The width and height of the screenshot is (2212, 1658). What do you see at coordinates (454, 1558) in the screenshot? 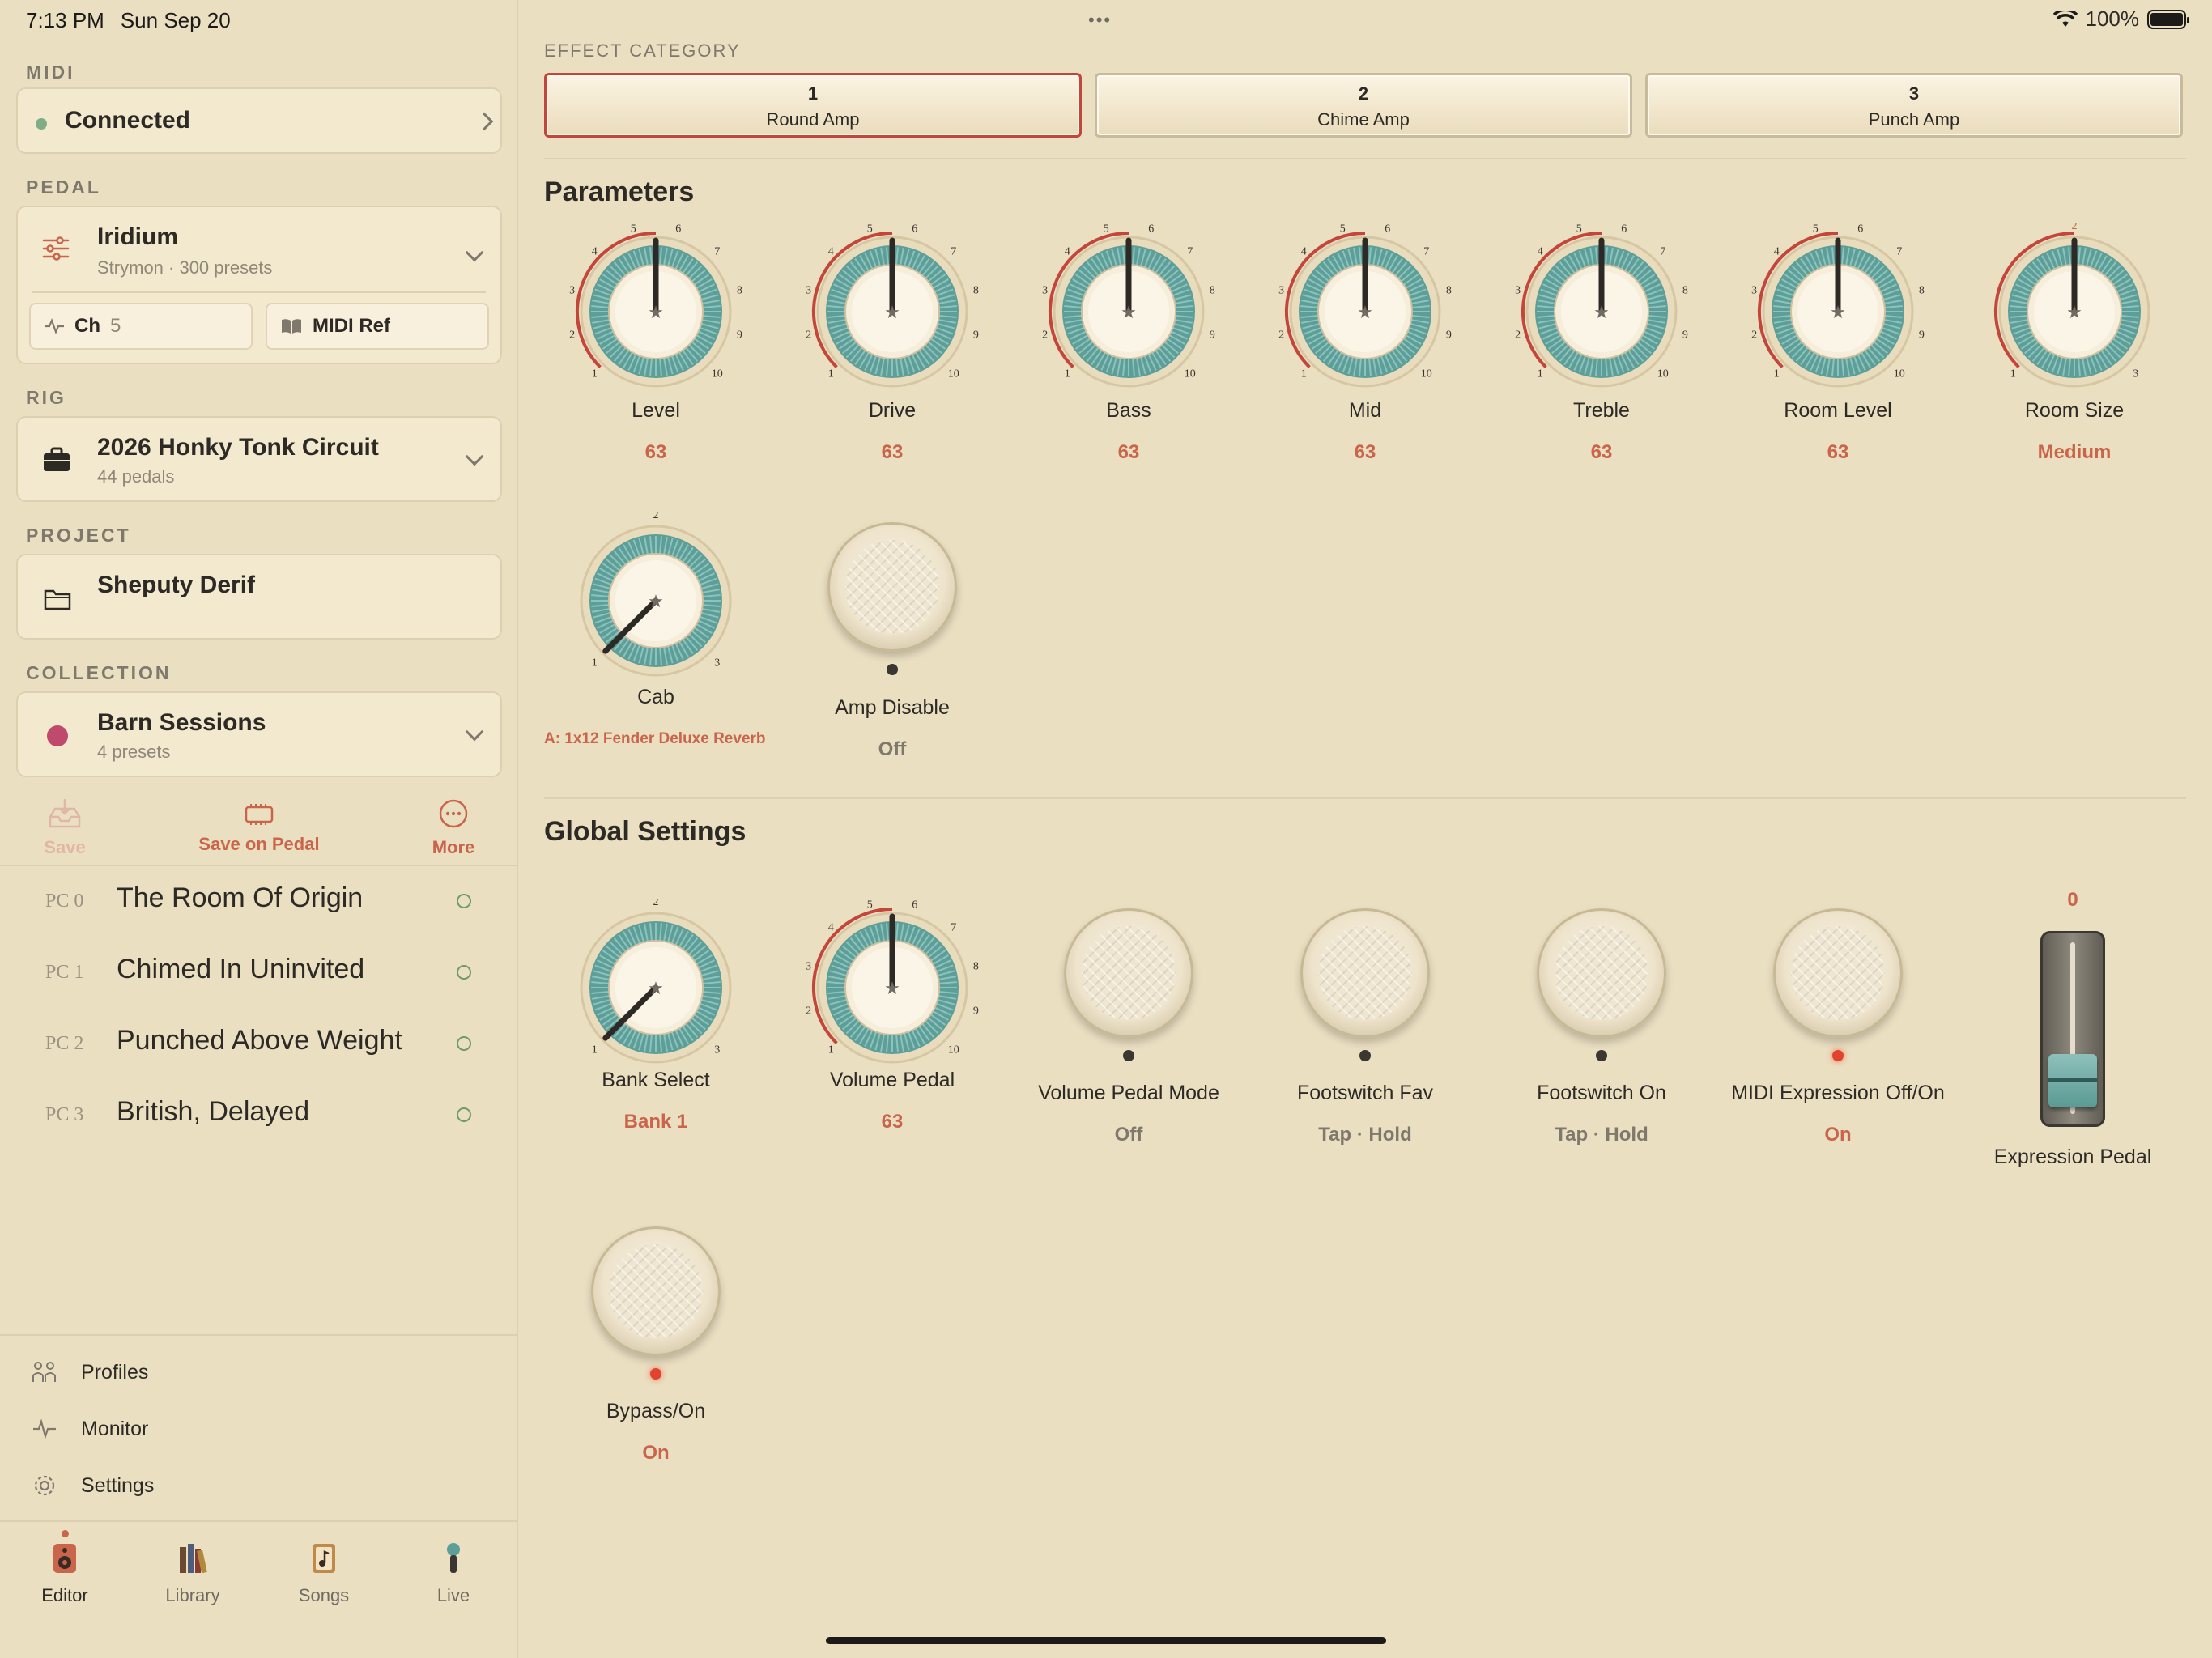
I see `microphone-icon` at bounding box center [454, 1558].